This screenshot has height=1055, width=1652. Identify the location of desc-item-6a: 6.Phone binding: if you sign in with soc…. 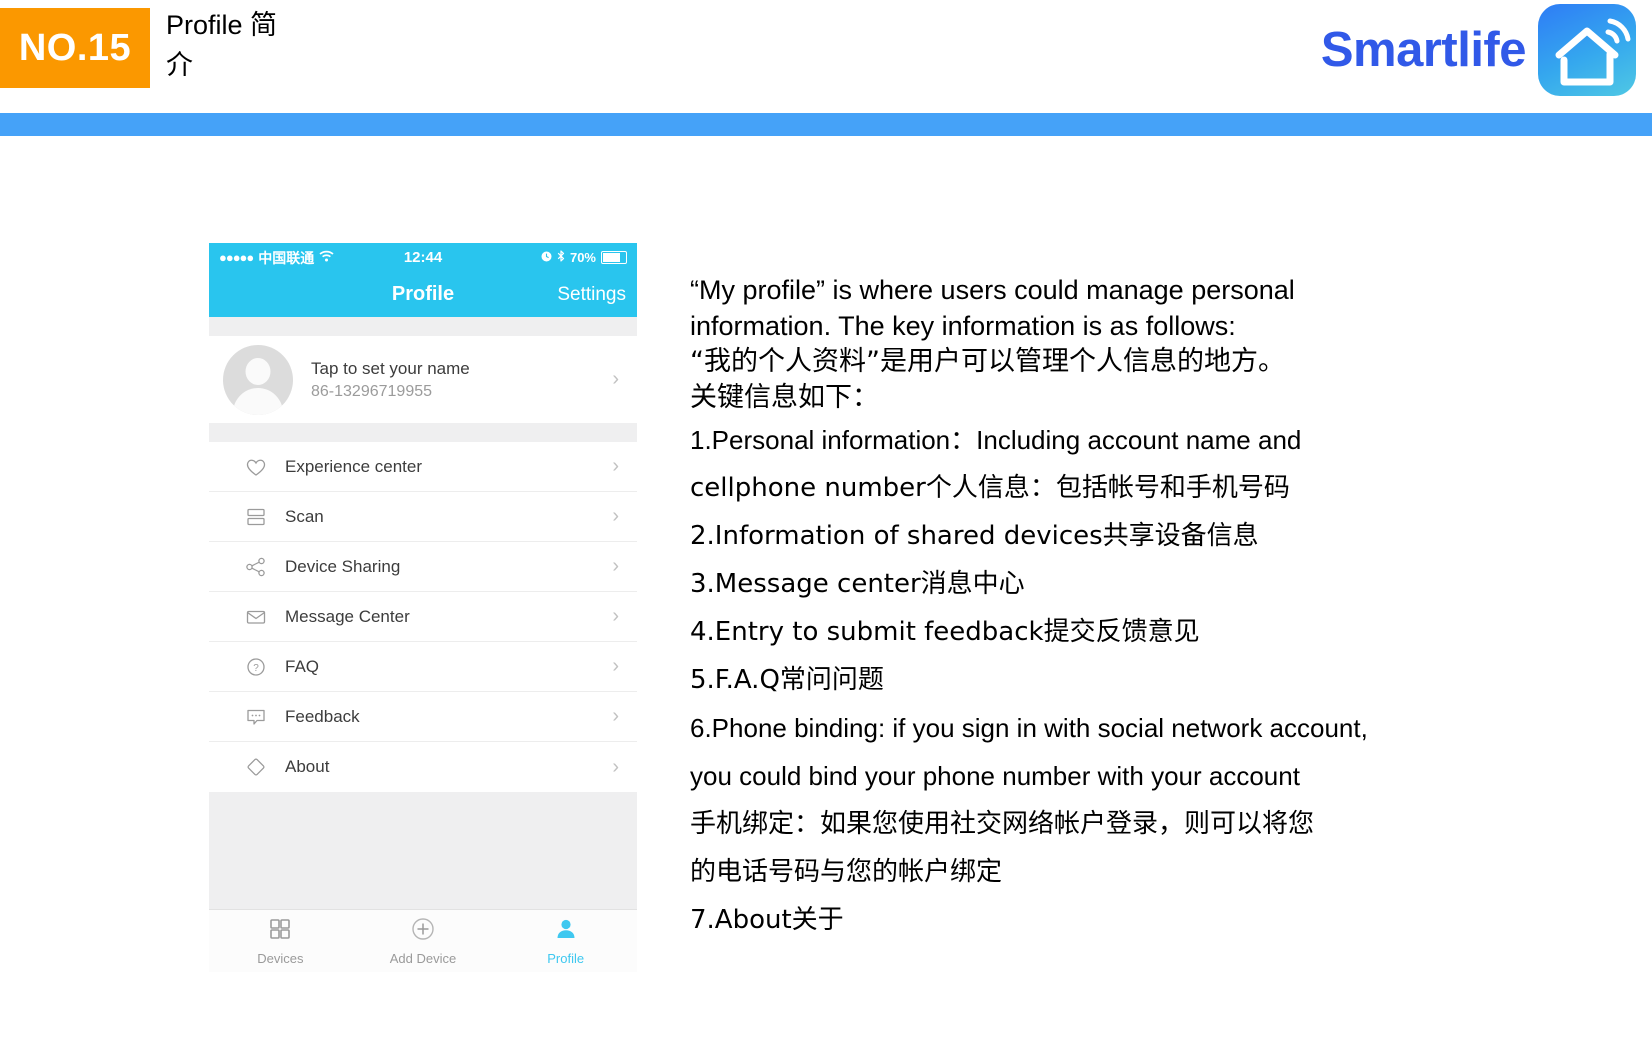
(1029, 728).